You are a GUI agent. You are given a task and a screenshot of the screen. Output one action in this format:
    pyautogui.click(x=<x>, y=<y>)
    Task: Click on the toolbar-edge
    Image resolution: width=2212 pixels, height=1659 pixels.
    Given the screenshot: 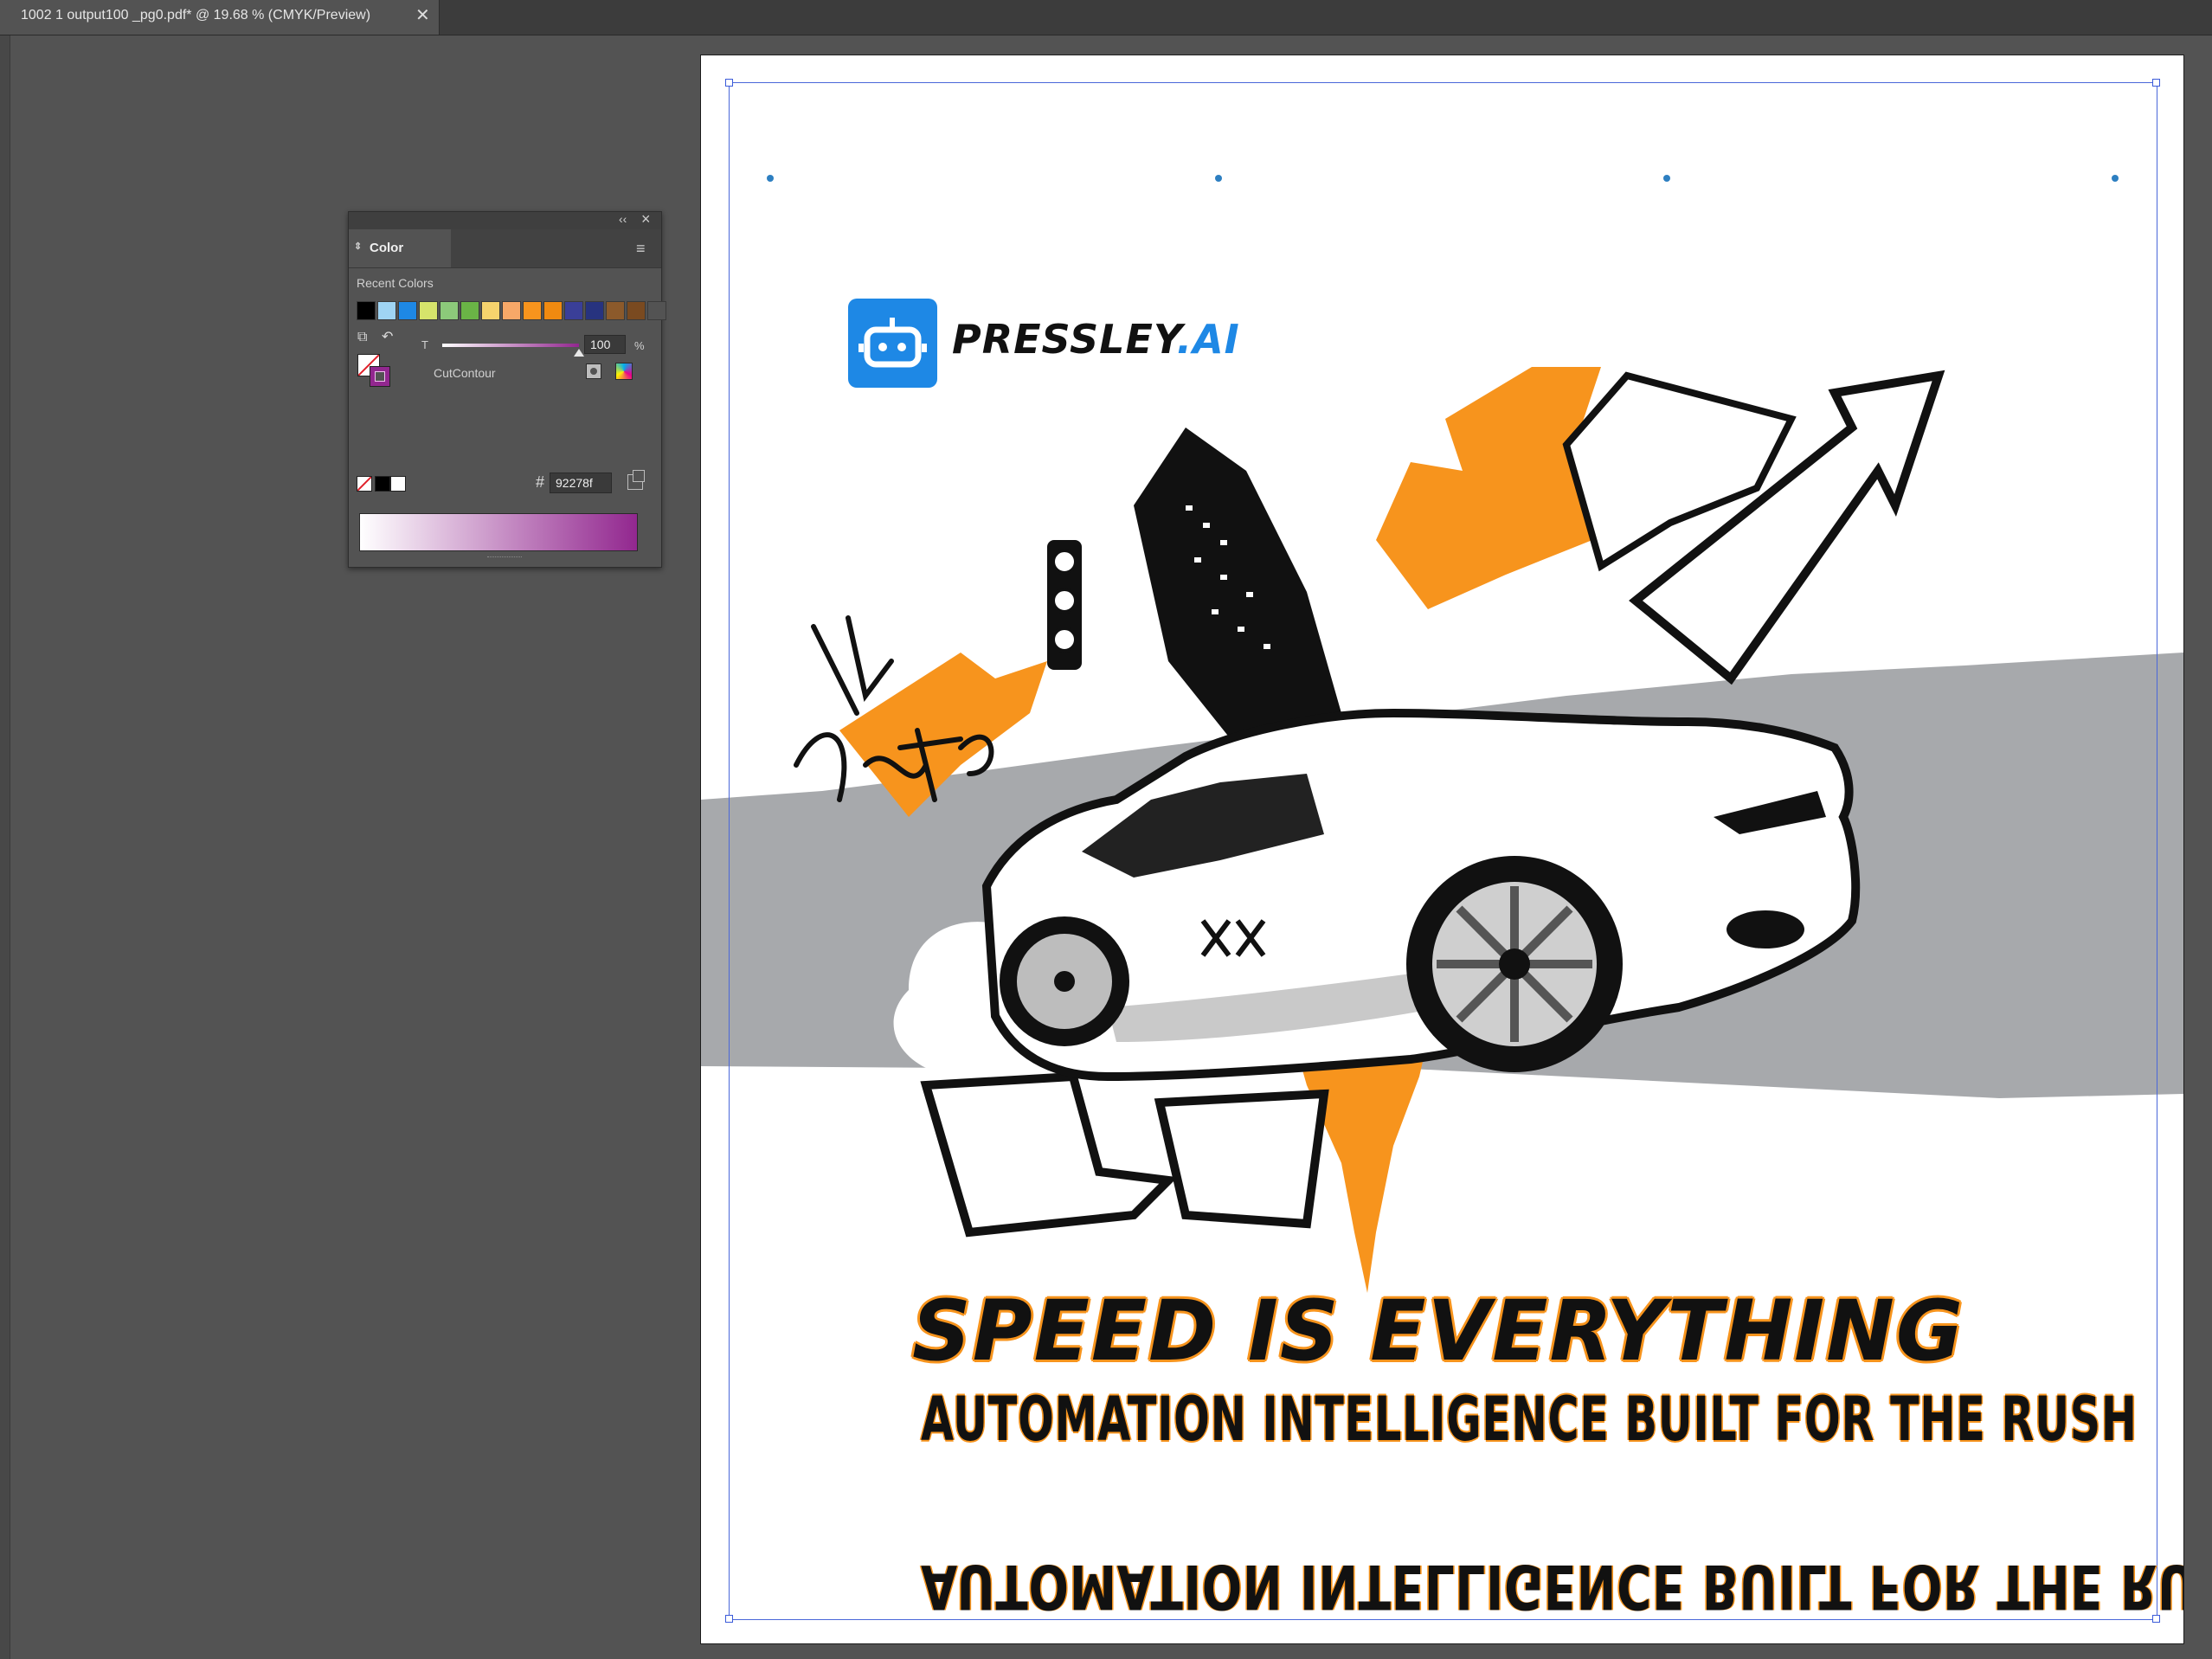 What is the action you would take?
    pyautogui.click(x=5, y=847)
    